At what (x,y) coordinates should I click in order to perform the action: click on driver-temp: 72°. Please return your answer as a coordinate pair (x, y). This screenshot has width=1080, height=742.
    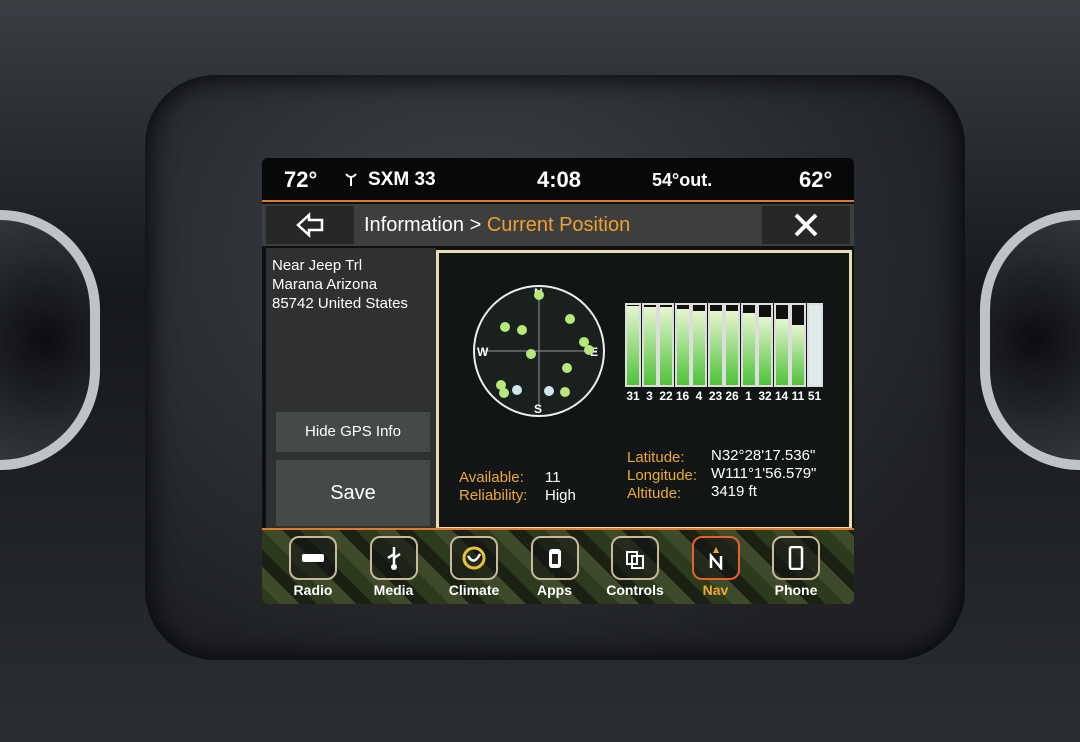
    Looking at the image, I should click on (300, 180).